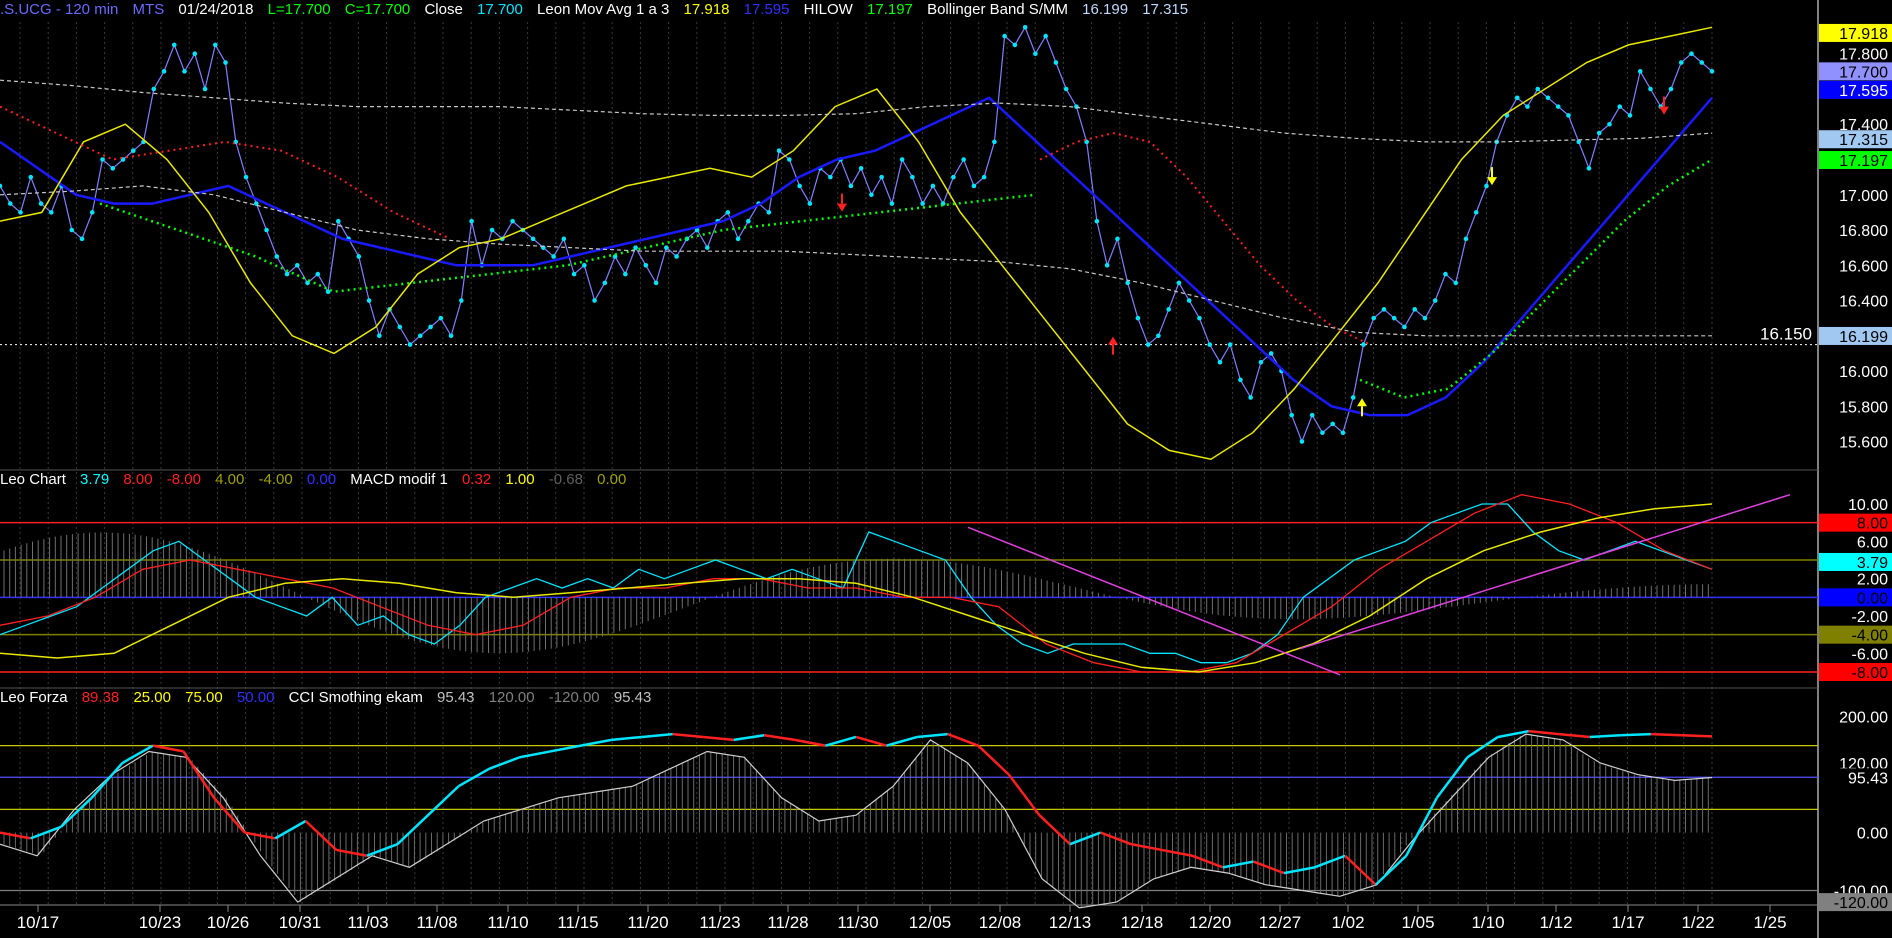  I want to click on x-tick-label: 1/12, so click(1555, 922).